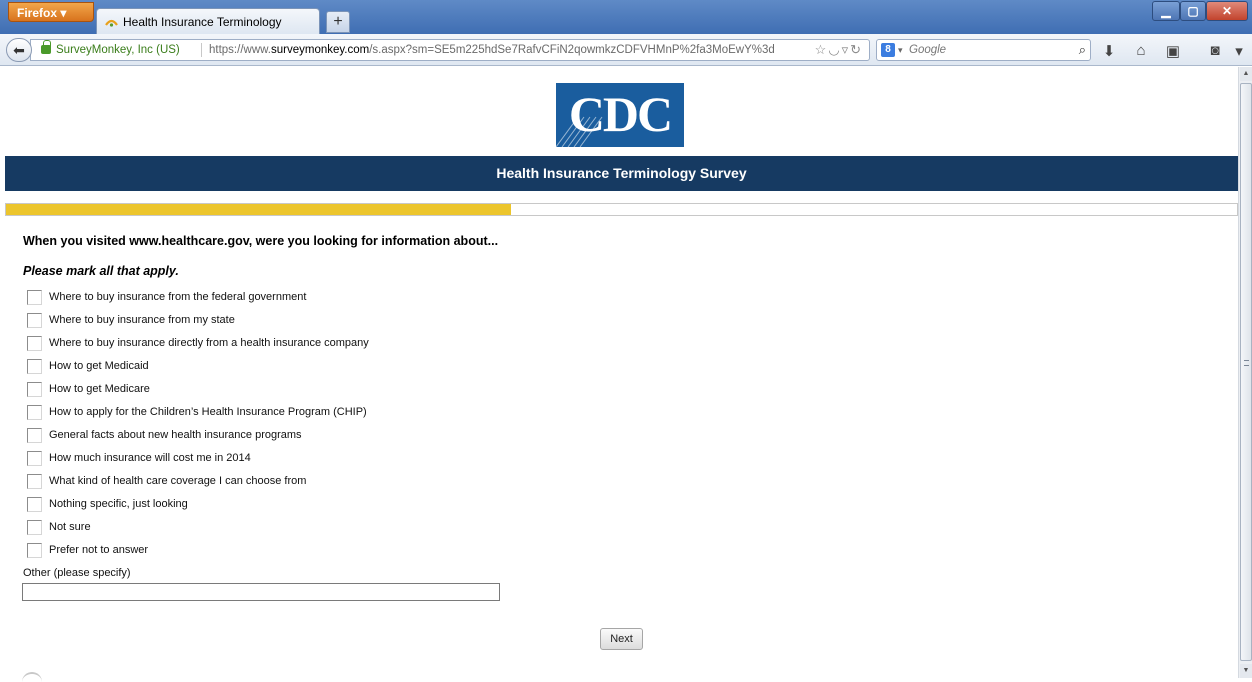 This screenshot has width=1252, height=682. I want to click on option-item: Not sure, so click(59, 527).